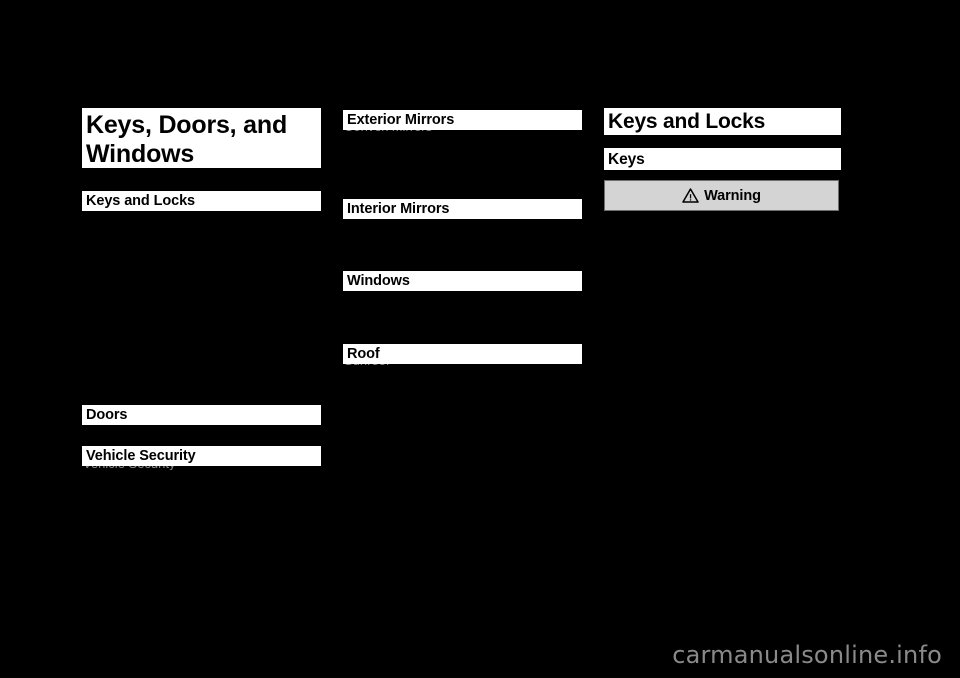 This screenshot has height=678, width=960. Describe the element at coordinates (462, 354) in the screenshot. I see `section-heading-roof: Roof` at that location.